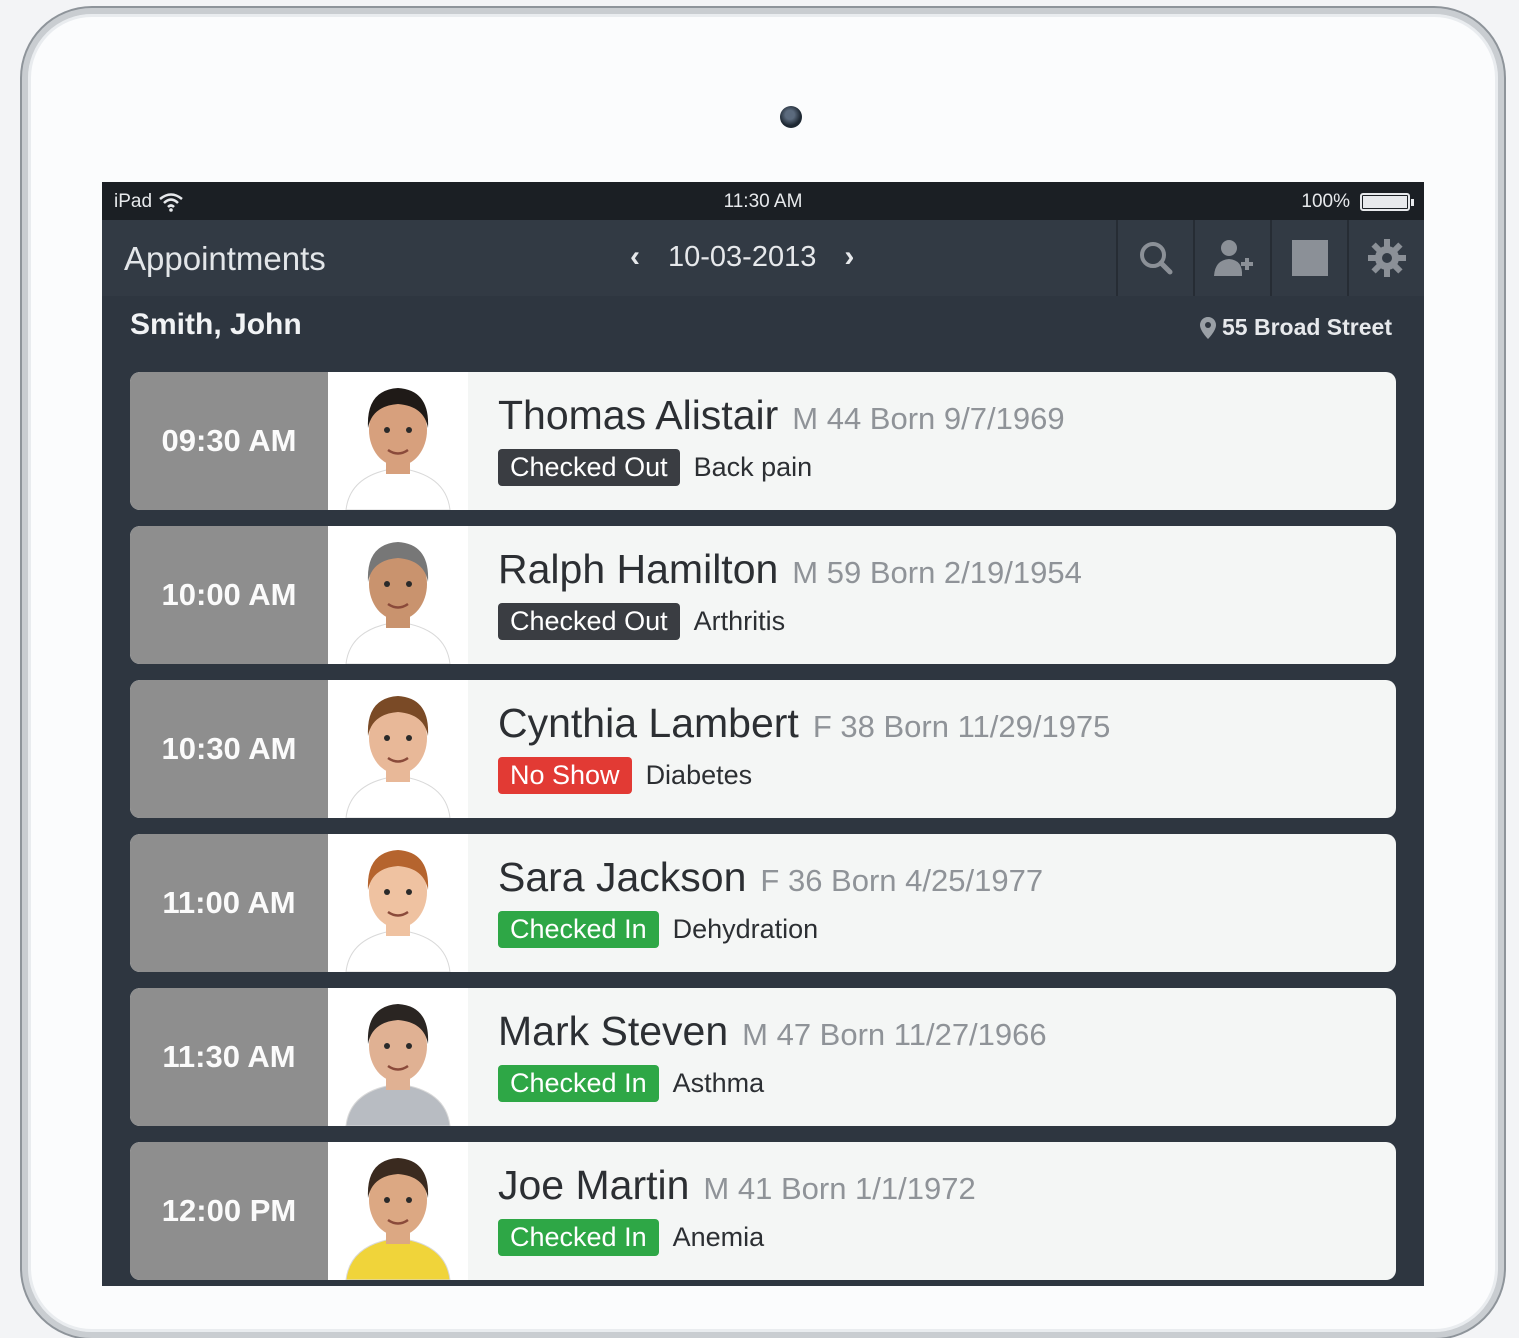 The width and height of the screenshot is (1519, 1338). I want to click on appointment-time: 10:00 AM, so click(229, 595).